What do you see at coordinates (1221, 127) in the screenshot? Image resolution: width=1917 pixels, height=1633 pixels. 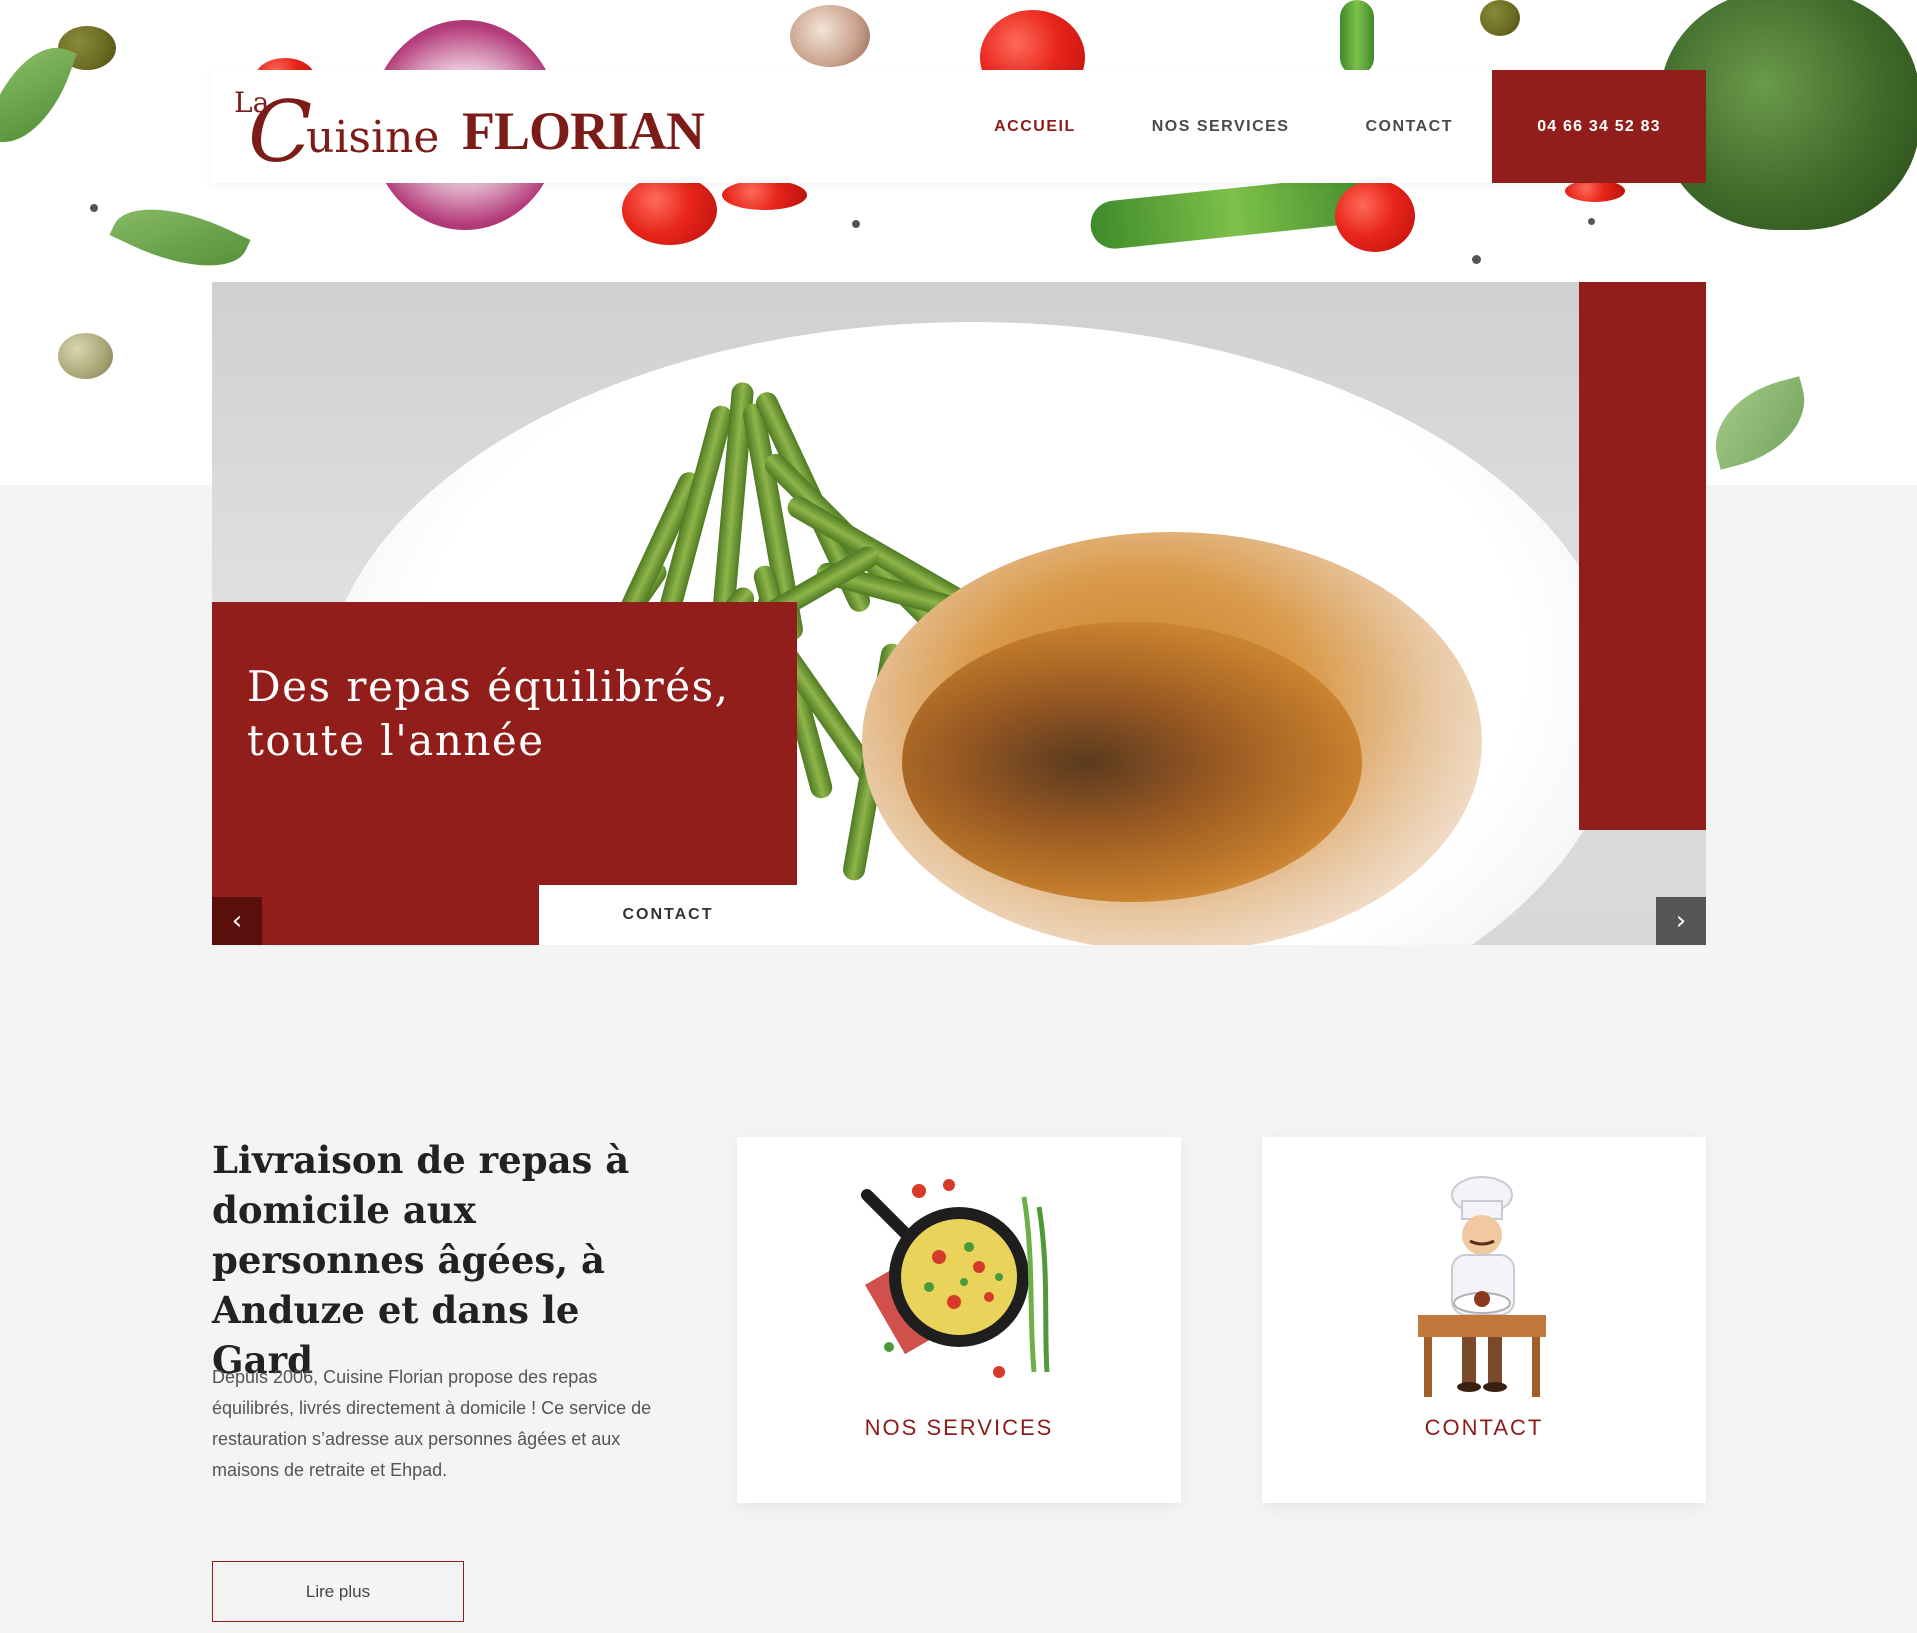 I see `nav-nos-services: NOS SERVICES` at bounding box center [1221, 127].